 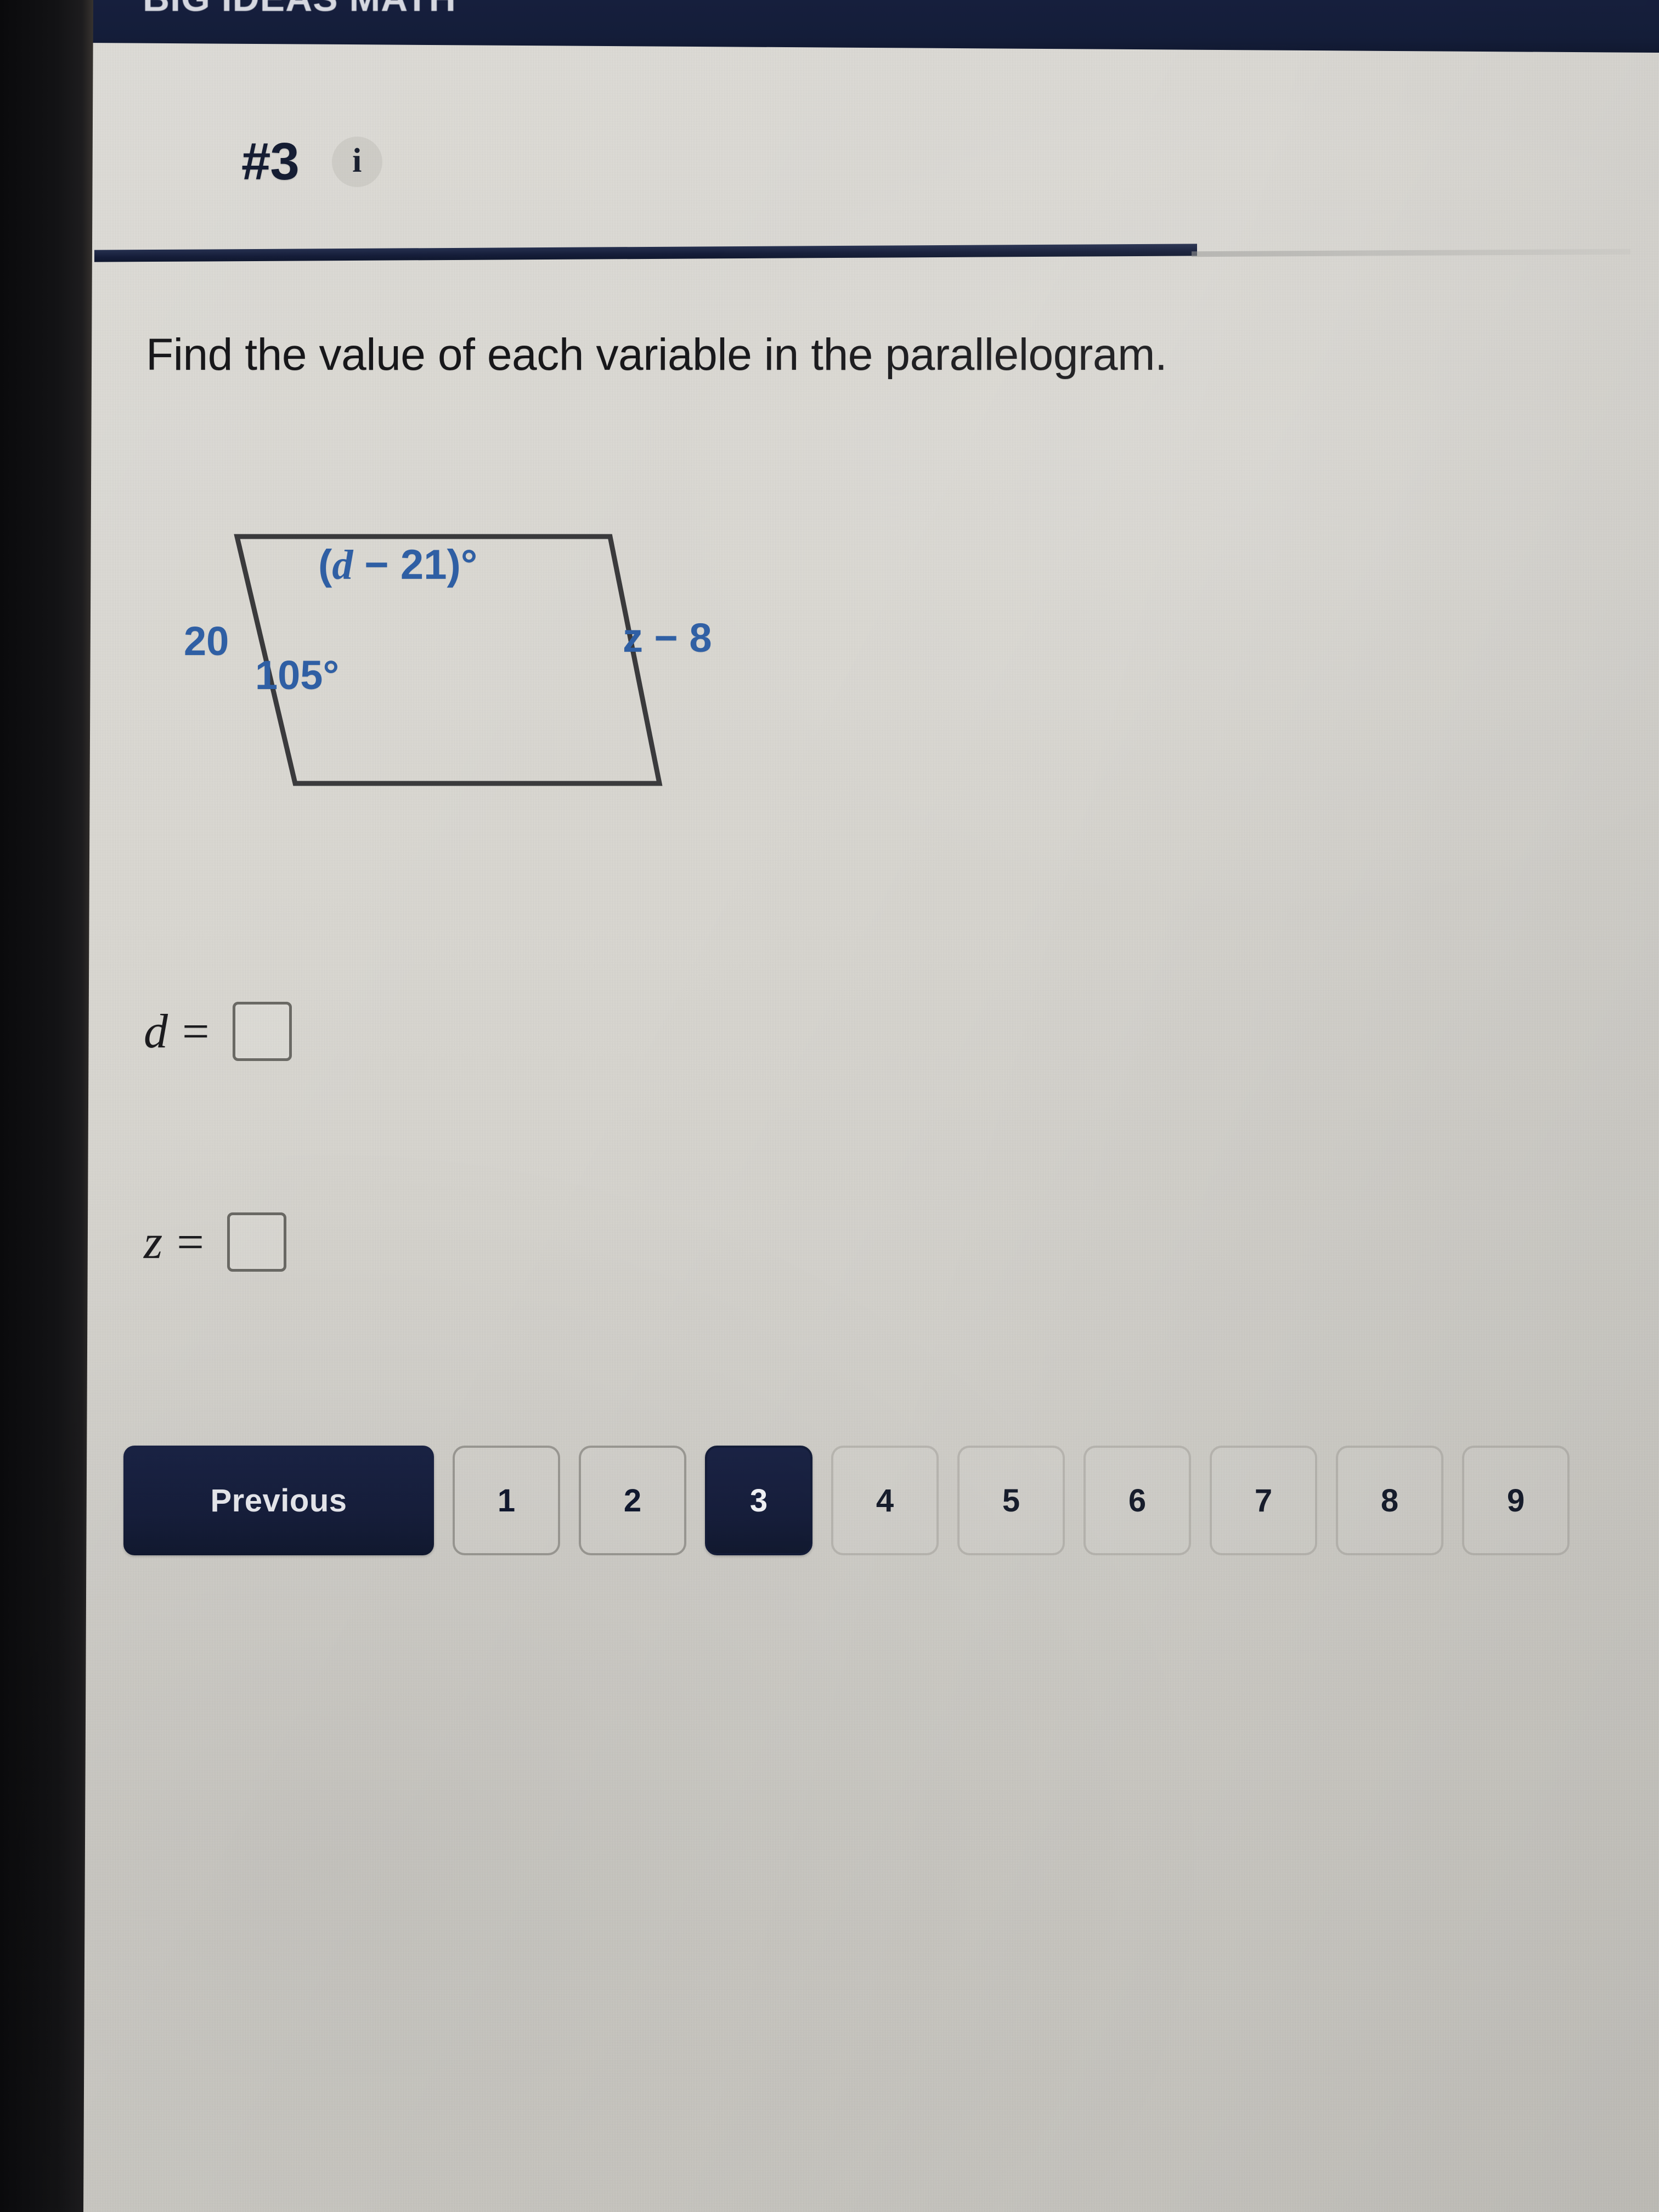 What do you see at coordinates (207, 641) in the screenshot?
I see `figure-label-left-side: 20` at bounding box center [207, 641].